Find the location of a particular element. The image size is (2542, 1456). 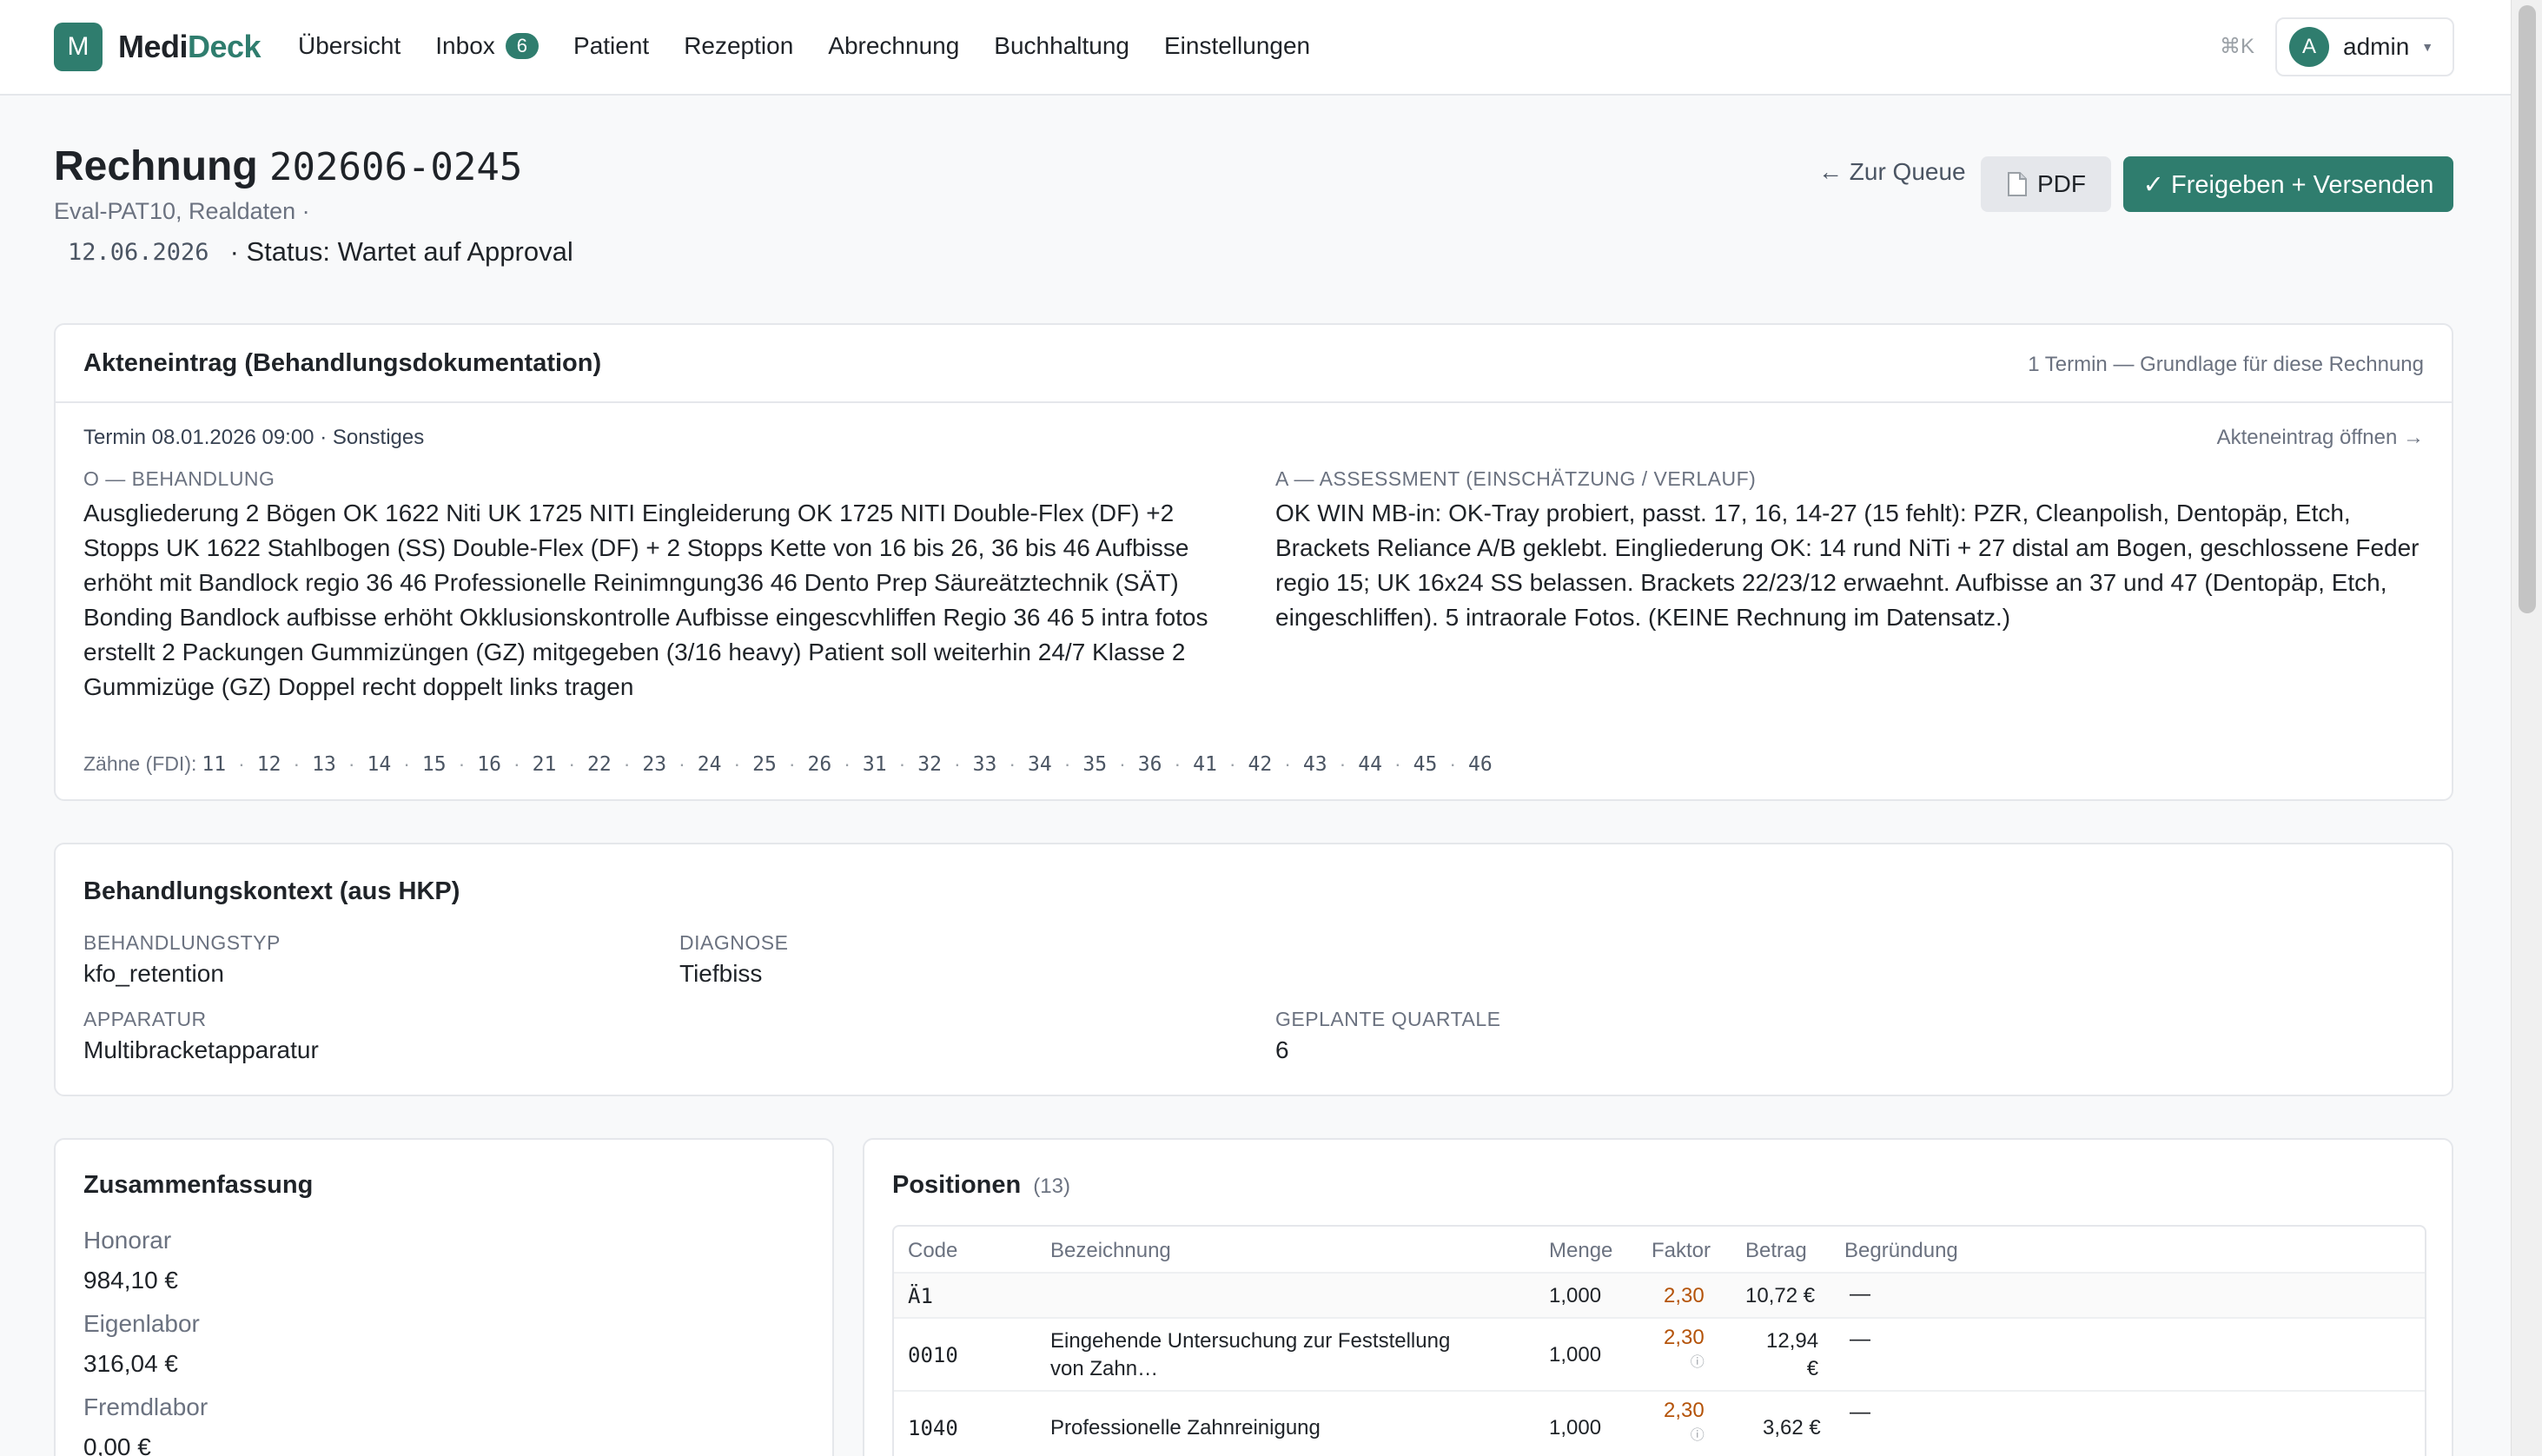

field-label: APPARATUR is located at coordinates (145, 1019).